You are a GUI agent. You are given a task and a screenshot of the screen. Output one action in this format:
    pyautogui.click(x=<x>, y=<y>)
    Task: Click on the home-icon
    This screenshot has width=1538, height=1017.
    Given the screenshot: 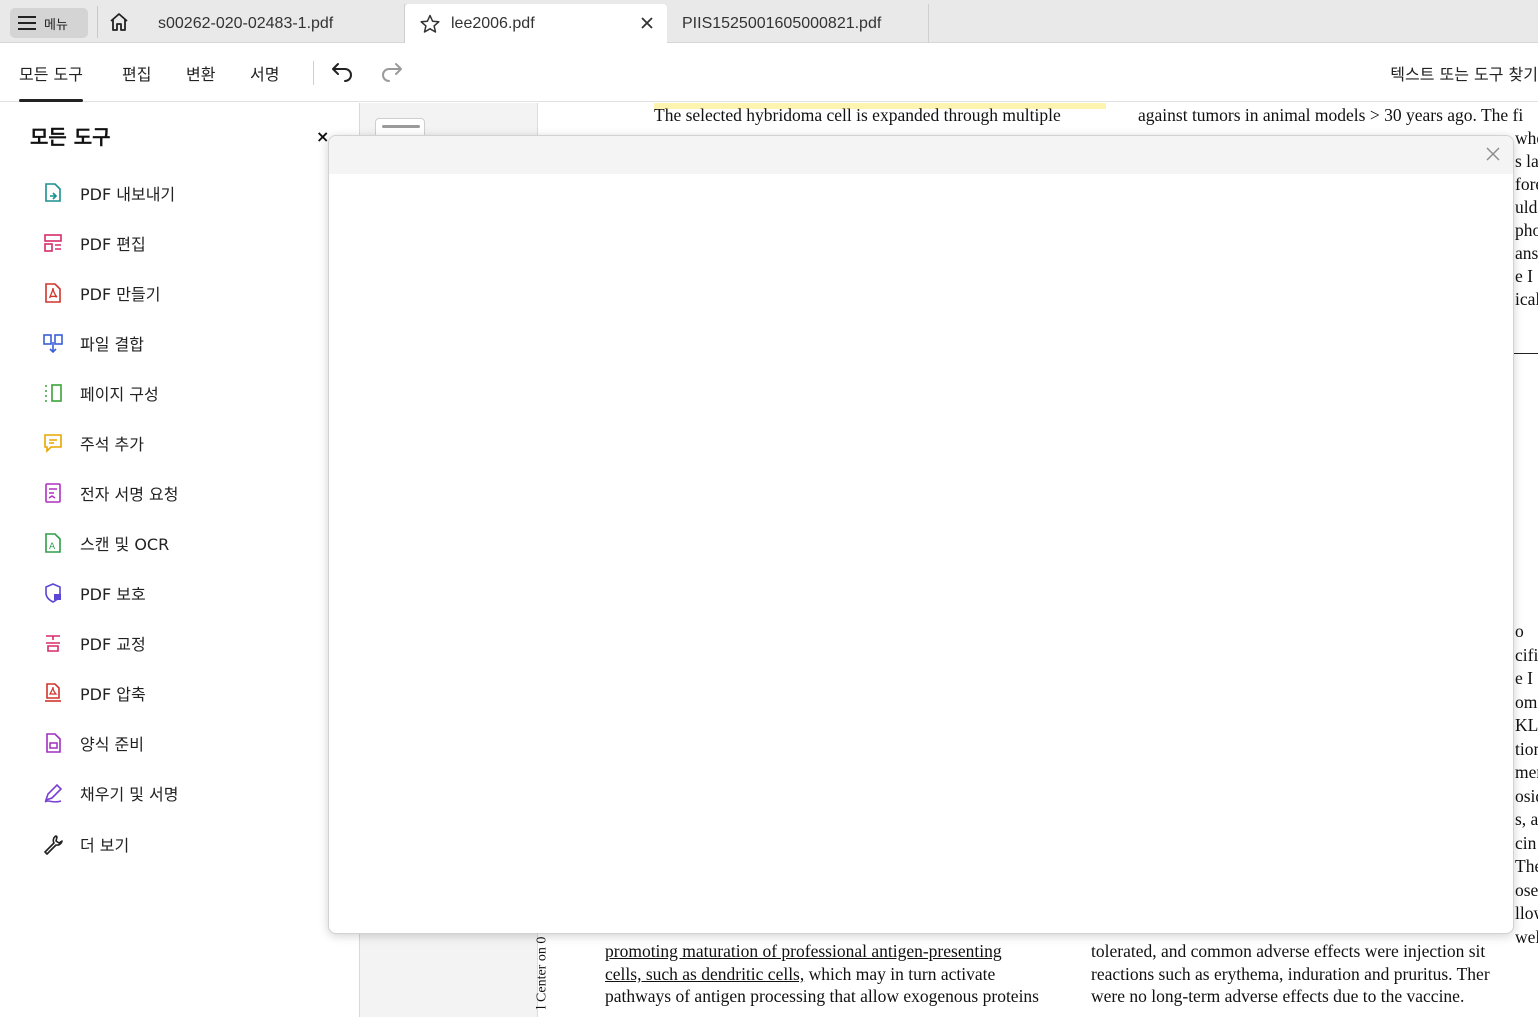 What is the action you would take?
    pyautogui.click(x=118, y=22)
    